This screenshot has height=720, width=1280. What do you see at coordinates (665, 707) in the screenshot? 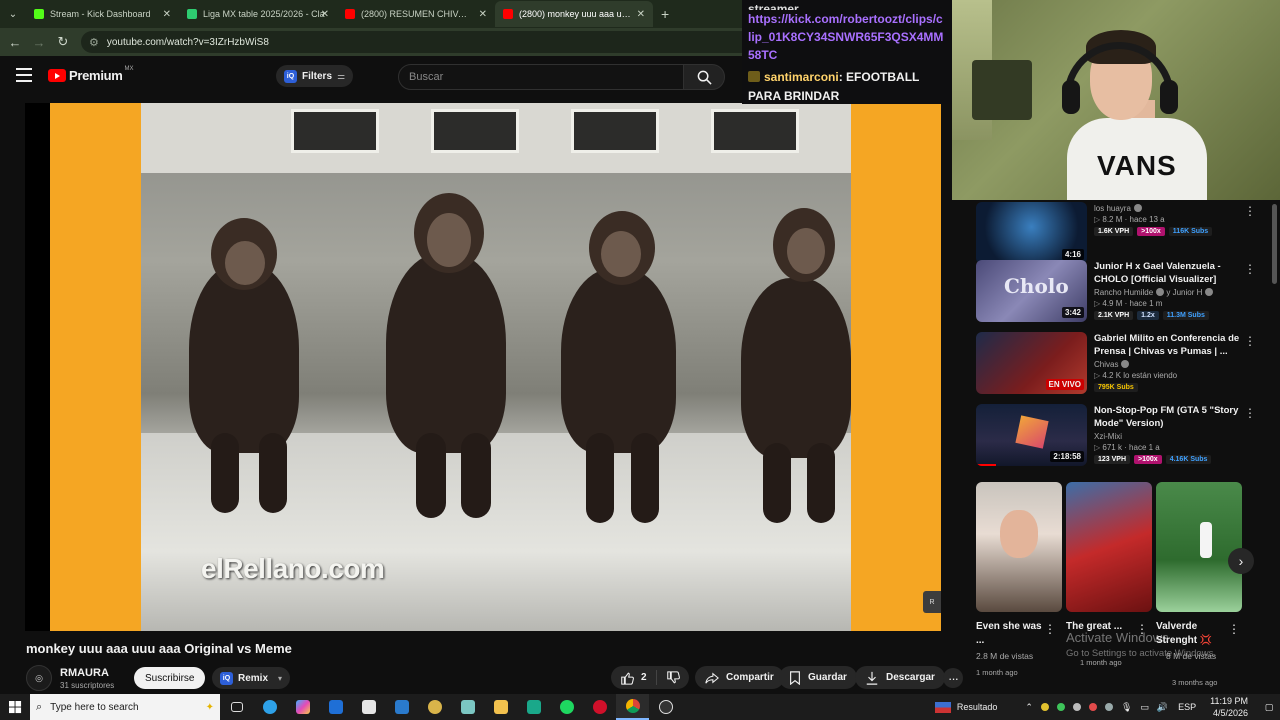
I see `obs-icon` at bounding box center [665, 707].